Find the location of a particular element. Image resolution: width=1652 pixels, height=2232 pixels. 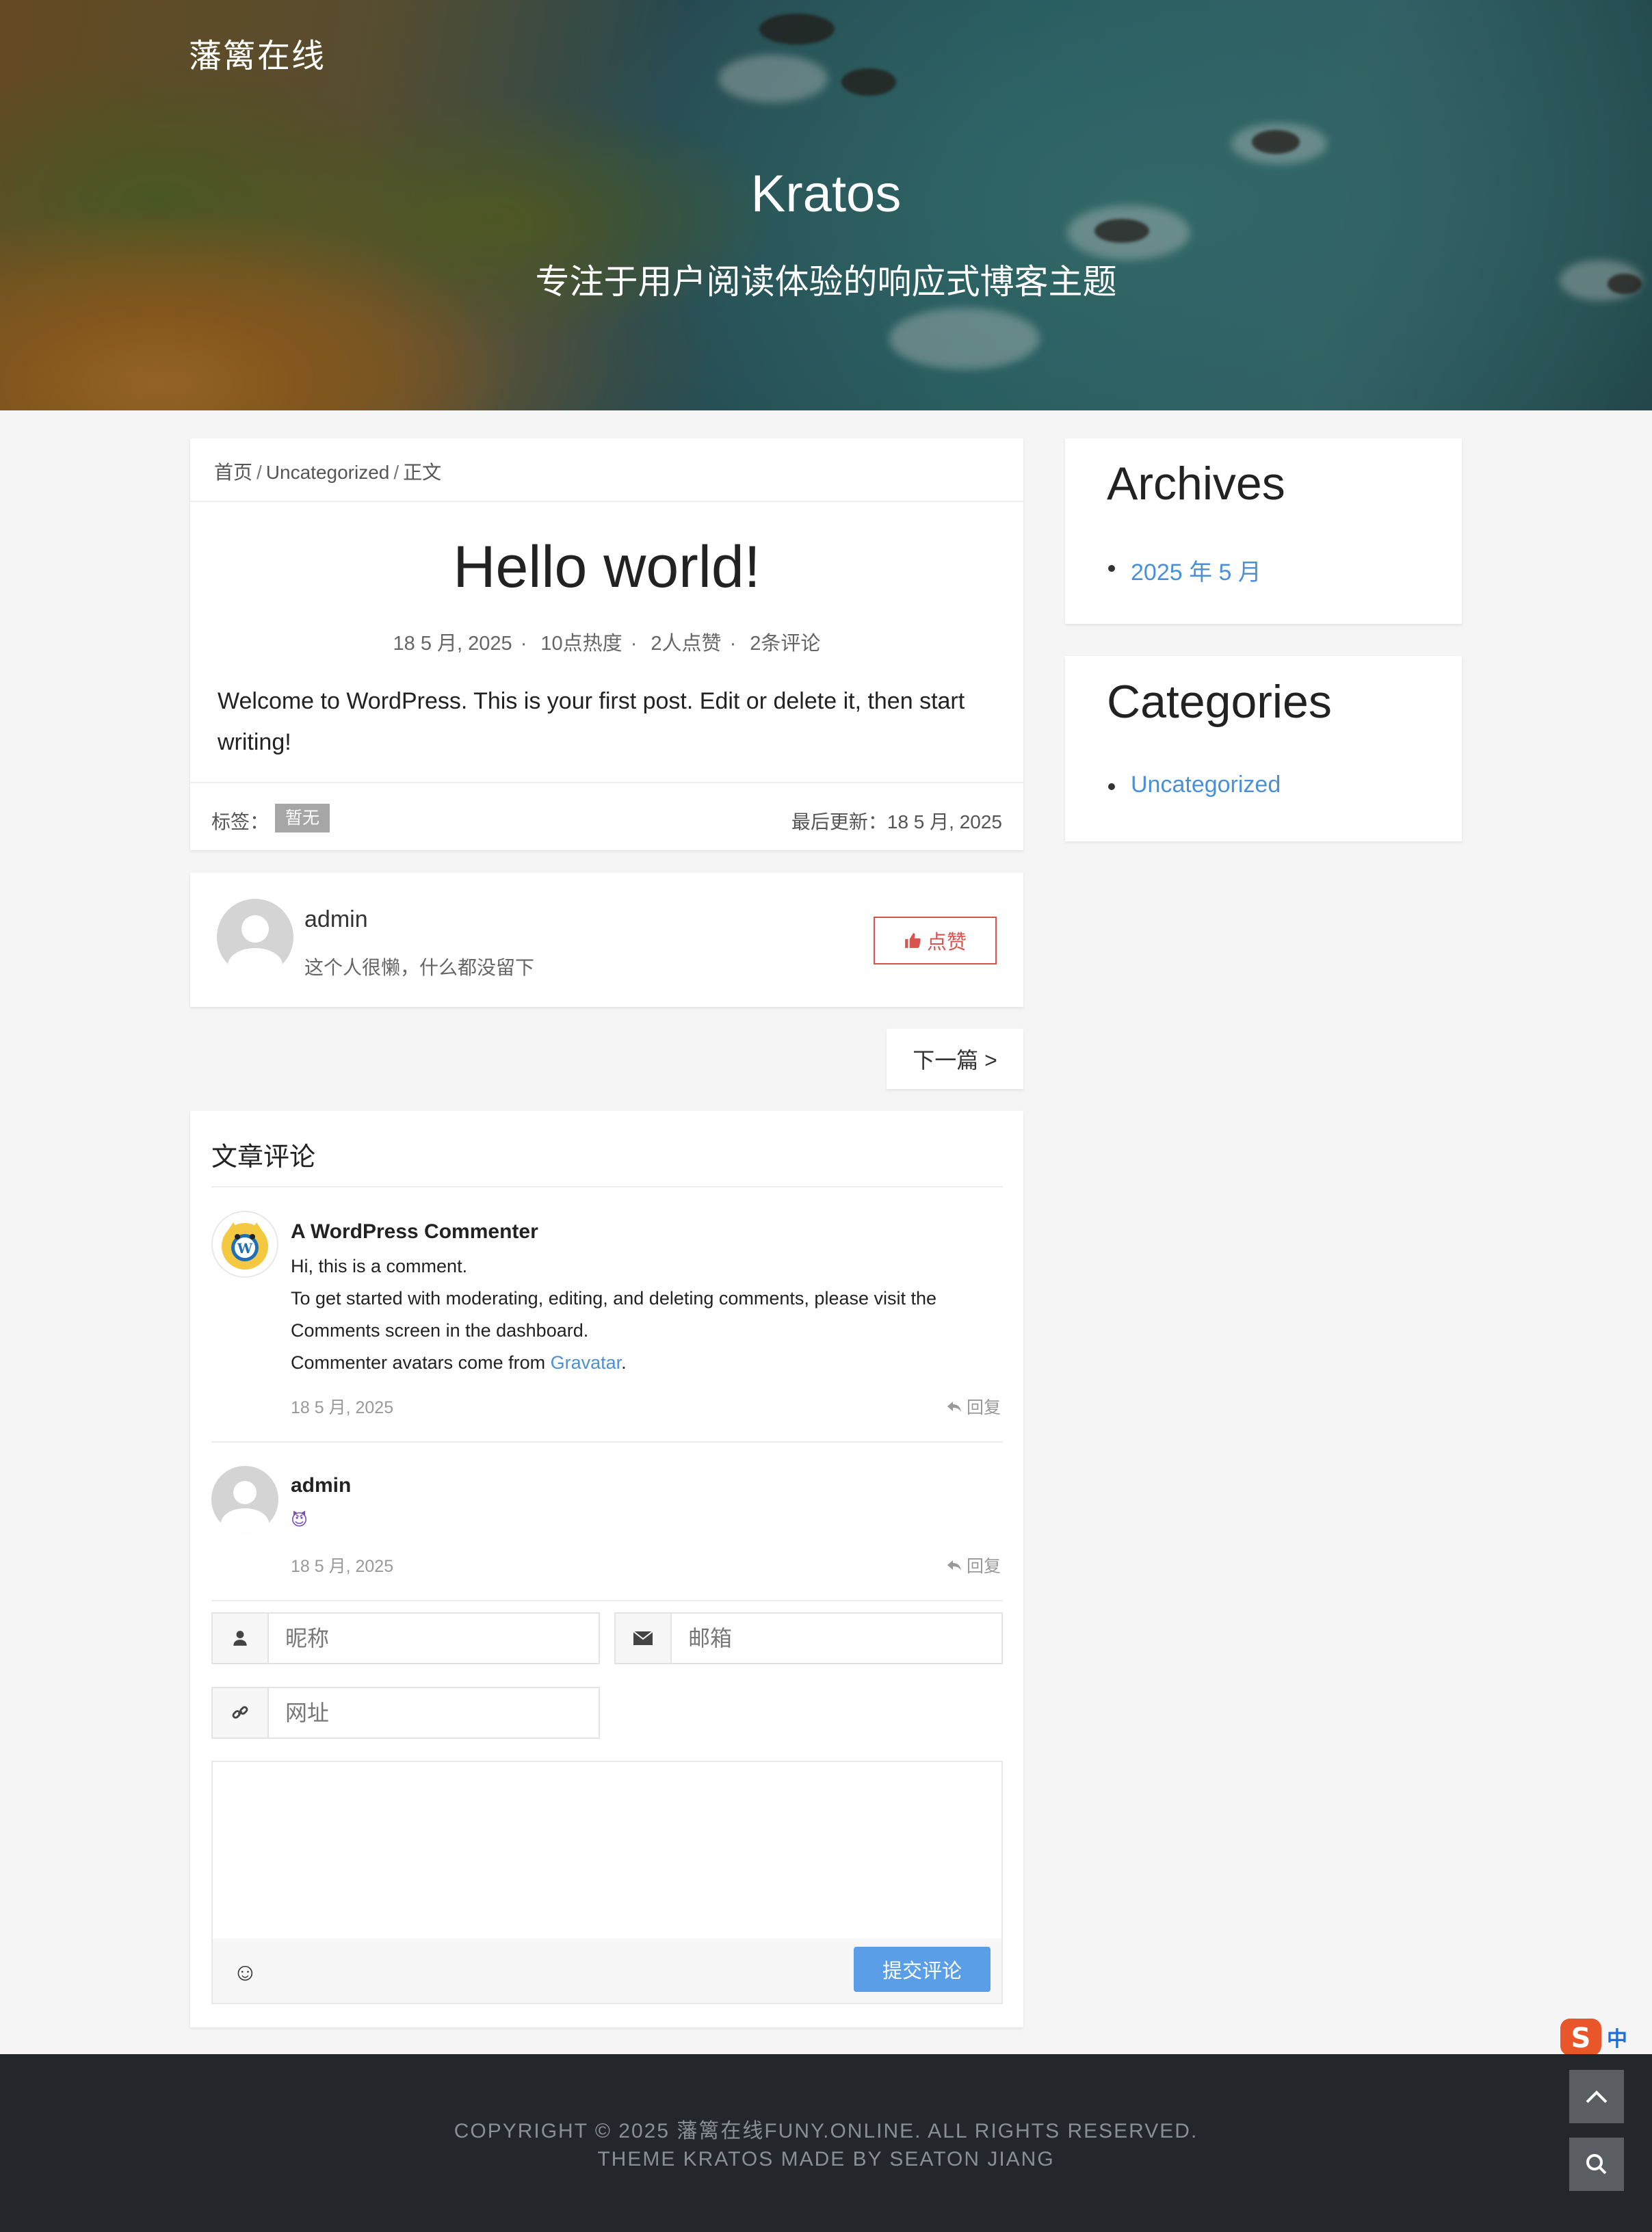

email-field is located at coordinates (808, 1638).